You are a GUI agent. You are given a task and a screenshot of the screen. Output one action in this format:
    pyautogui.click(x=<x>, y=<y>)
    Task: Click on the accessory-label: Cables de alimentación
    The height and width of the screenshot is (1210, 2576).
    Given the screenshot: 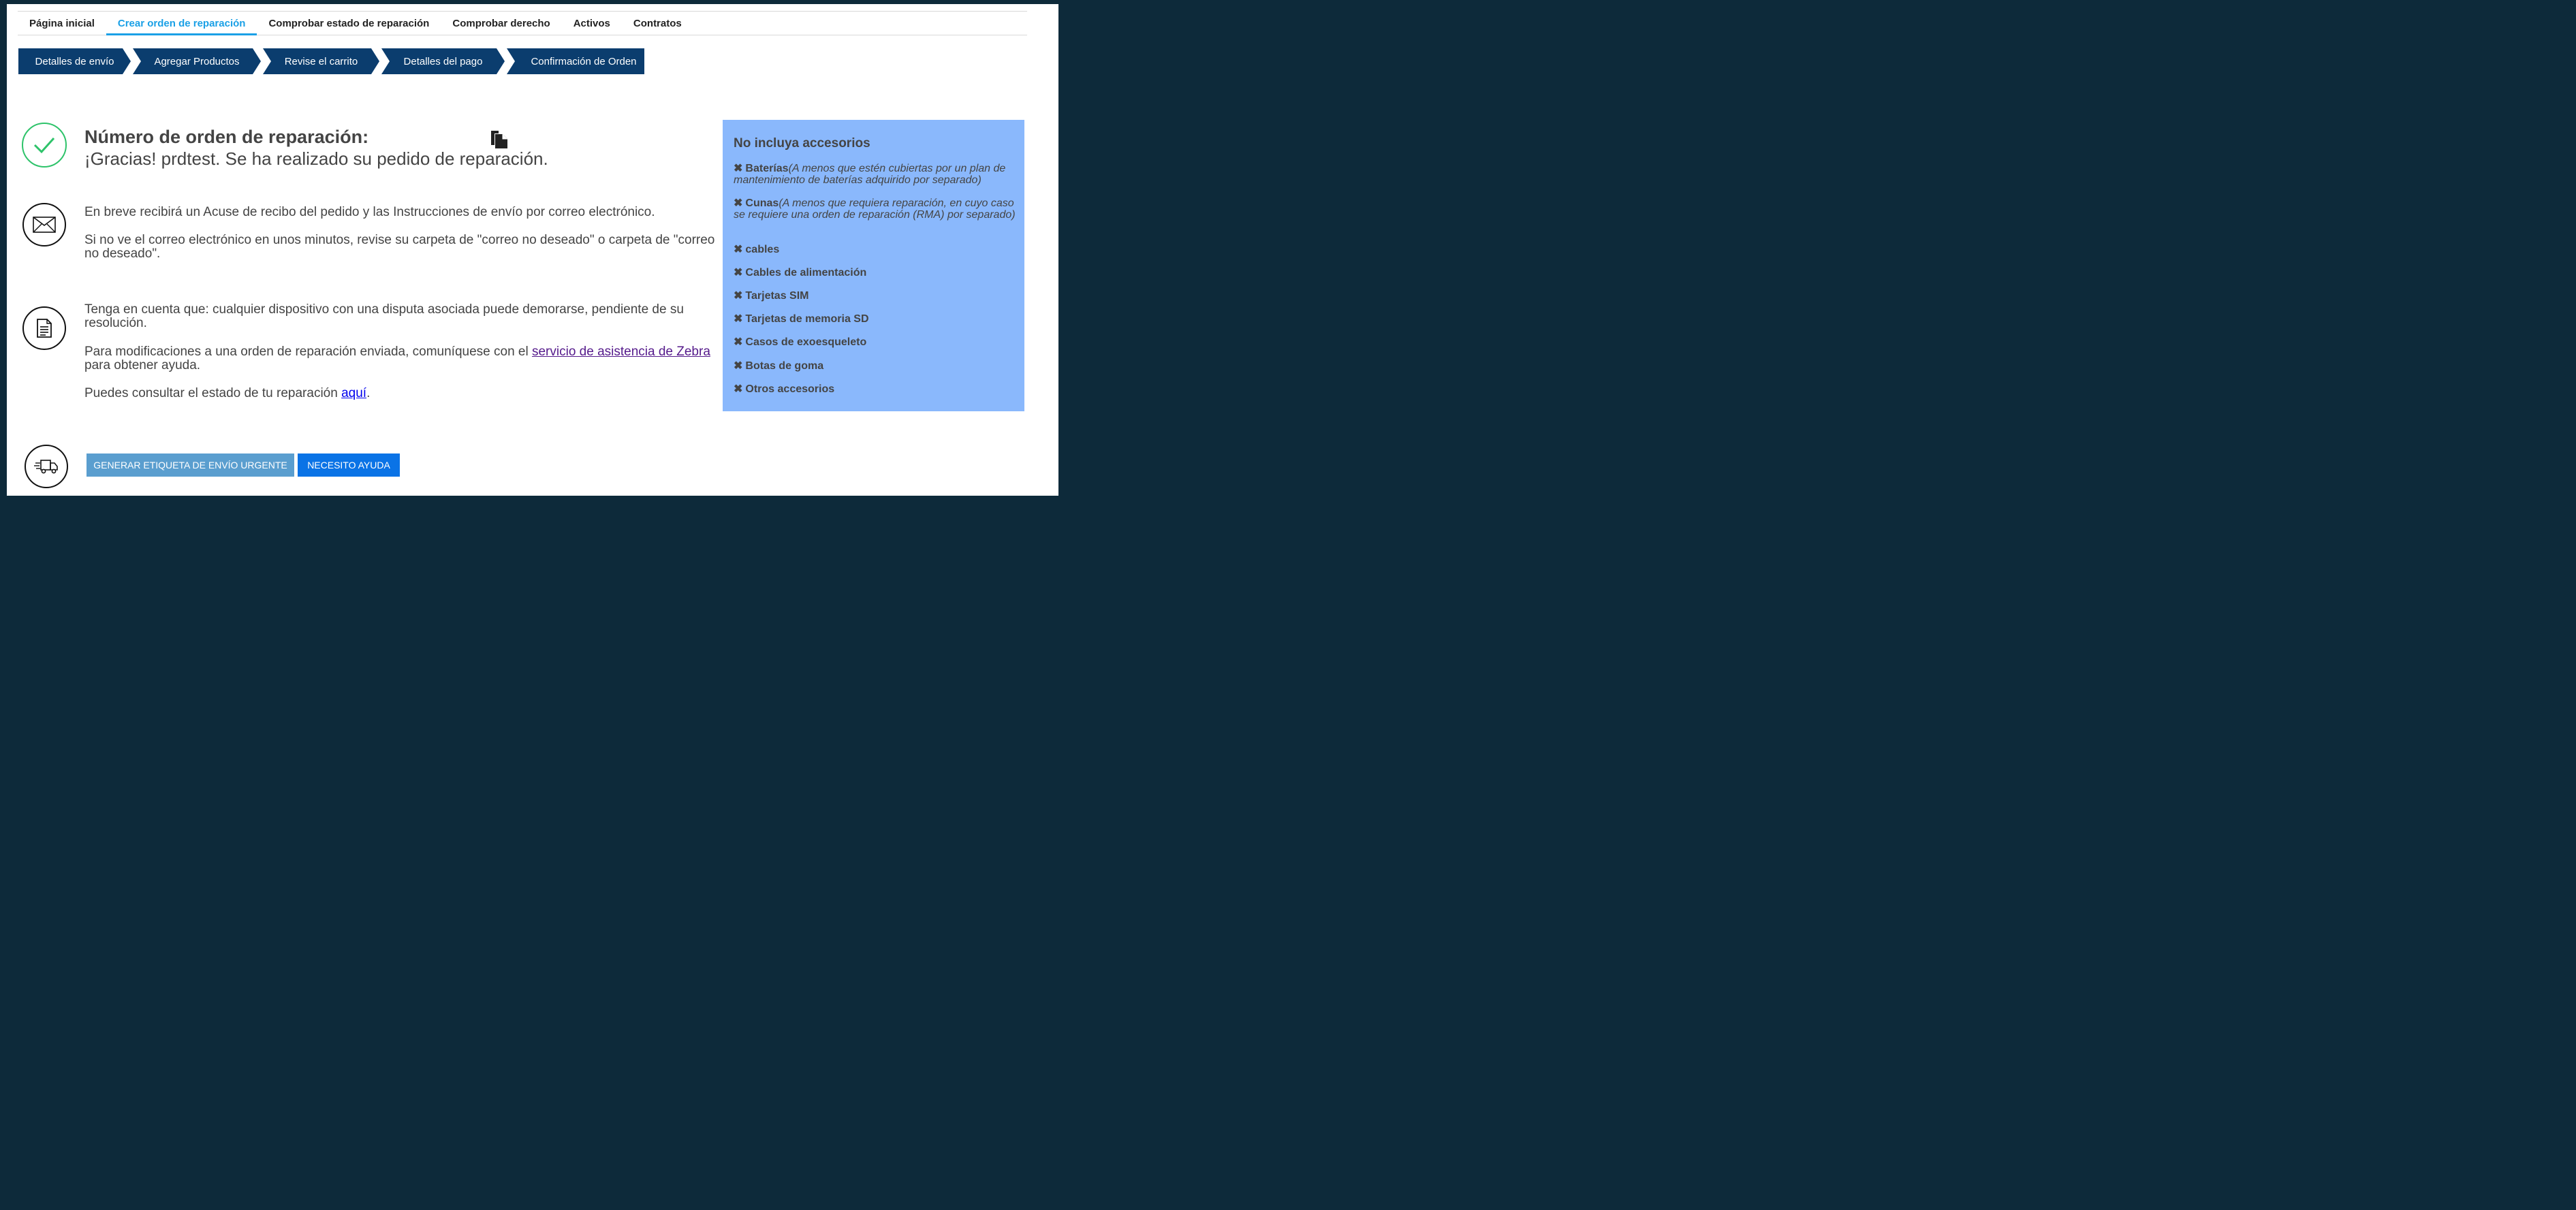 What is the action you would take?
    pyautogui.click(x=806, y=272)
    